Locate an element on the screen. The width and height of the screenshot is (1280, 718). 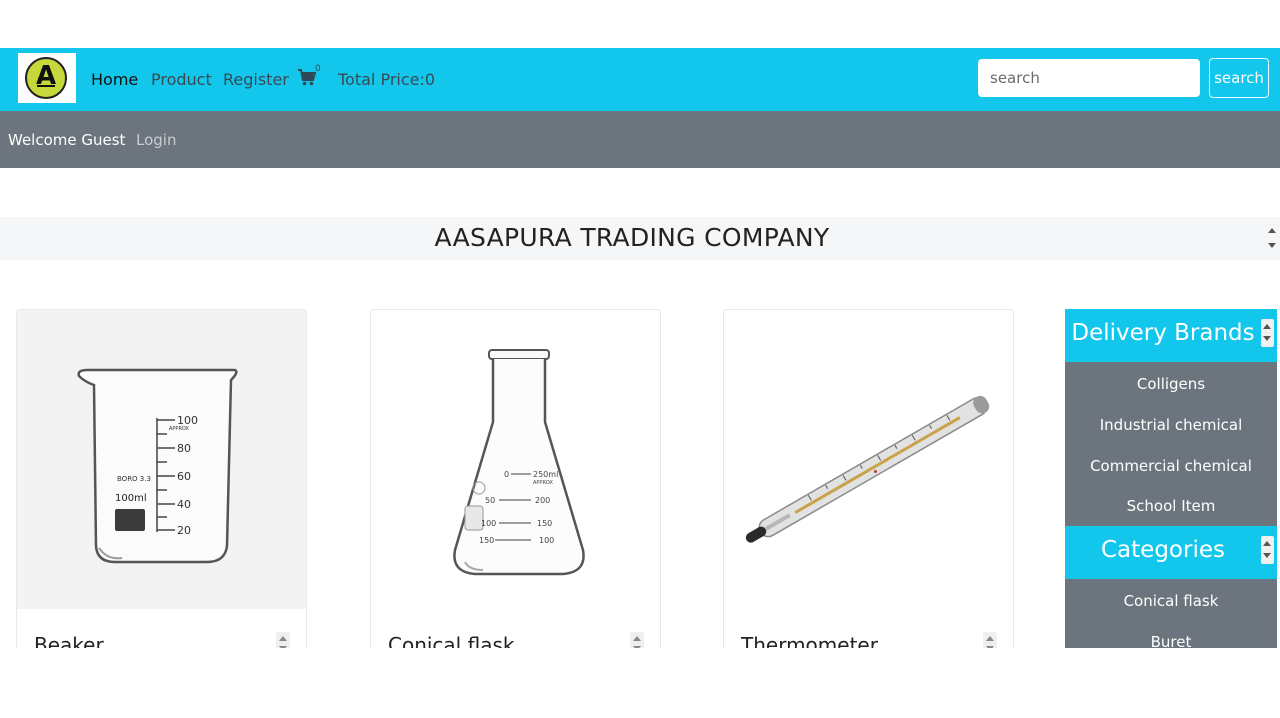
company-banner: AASAPURA TRADING COMPANY is located at coordinates (640, 238).